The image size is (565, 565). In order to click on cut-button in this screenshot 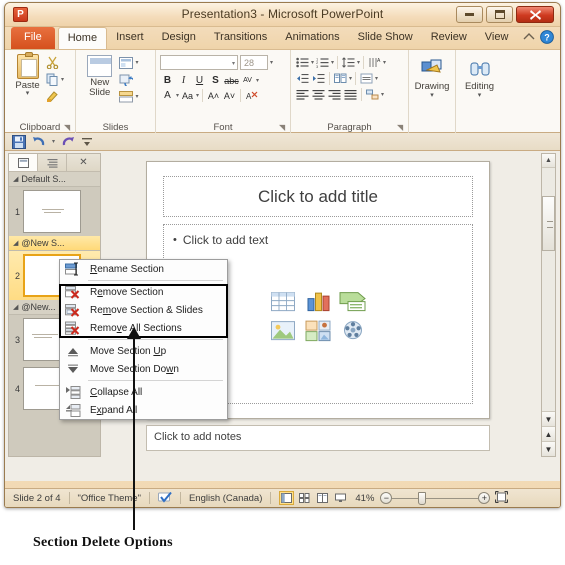, I will do `click(58, 62)`.